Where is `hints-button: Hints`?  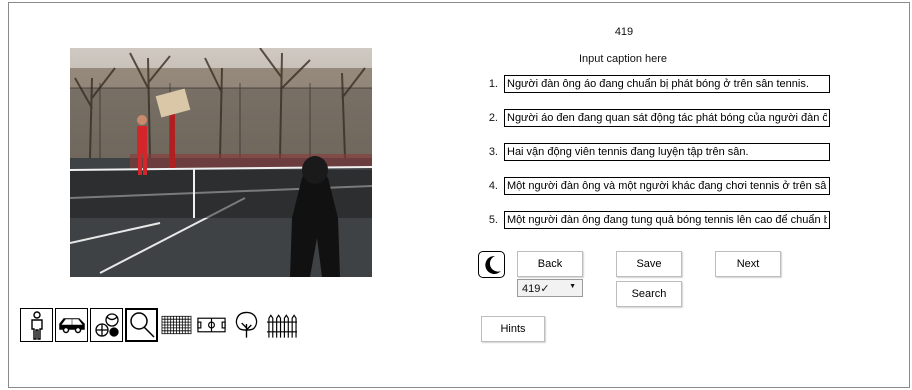
hints-button: Hints is located at coordinates (513, 329).